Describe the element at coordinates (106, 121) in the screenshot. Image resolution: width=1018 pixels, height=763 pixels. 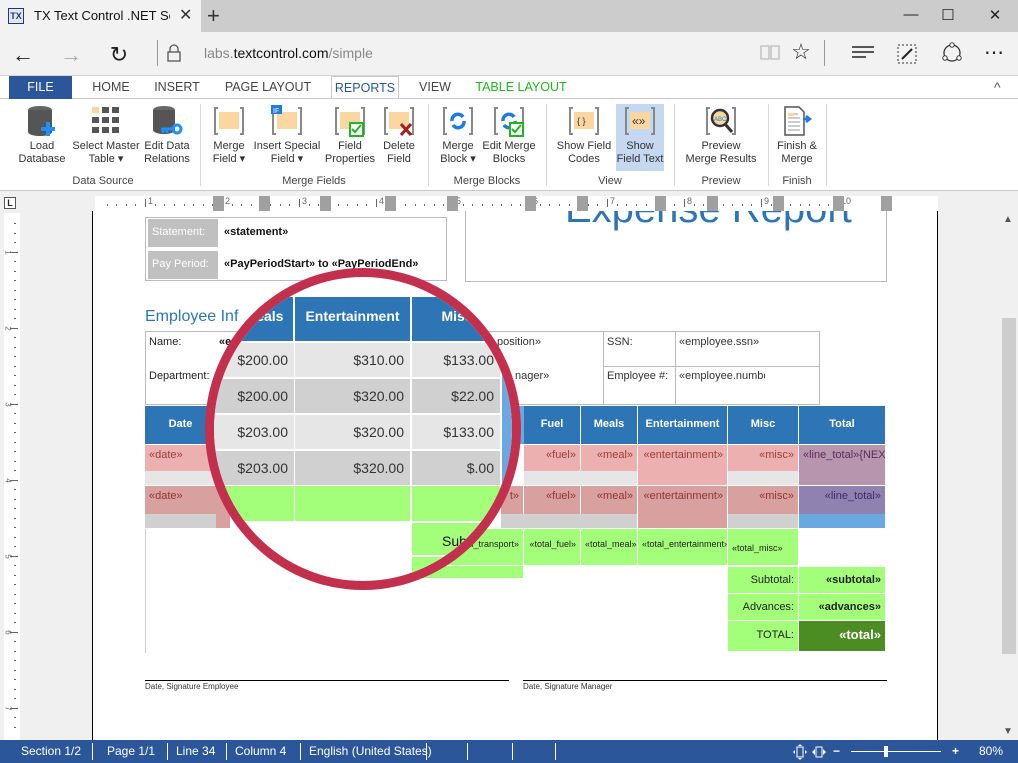
I see `table-grid-icon` at that location.